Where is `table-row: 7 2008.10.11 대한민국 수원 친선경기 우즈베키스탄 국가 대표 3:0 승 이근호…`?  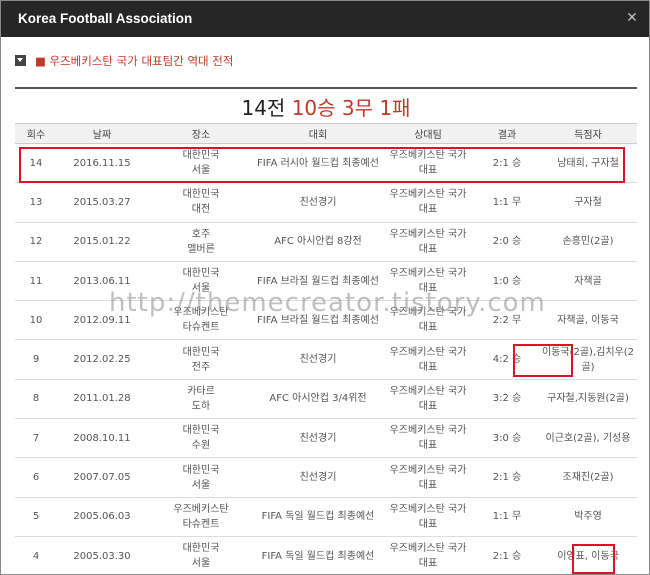
table-row: 7 2008.10.11 대한민국 수원 친선경기 우즈베키스탄 국가 대표 3:0 승 이근호… is located at coordinates (326, 438).